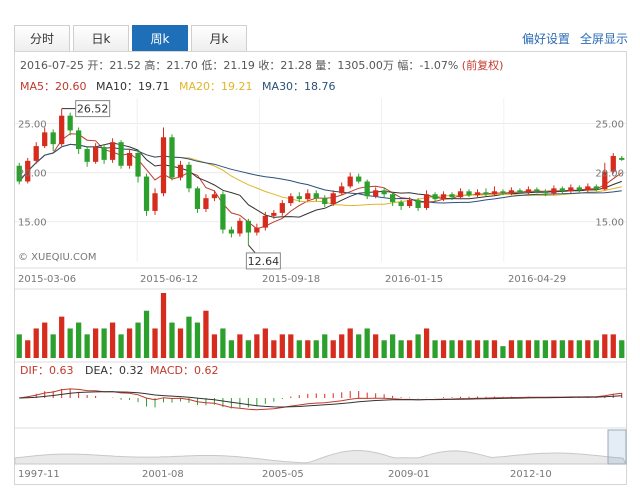 The height and width of the screenshot is (493, 640). Describe the element at coordinates (47, 370) in the screenshot. I see `dif-label: DIF：0.63` at that location.